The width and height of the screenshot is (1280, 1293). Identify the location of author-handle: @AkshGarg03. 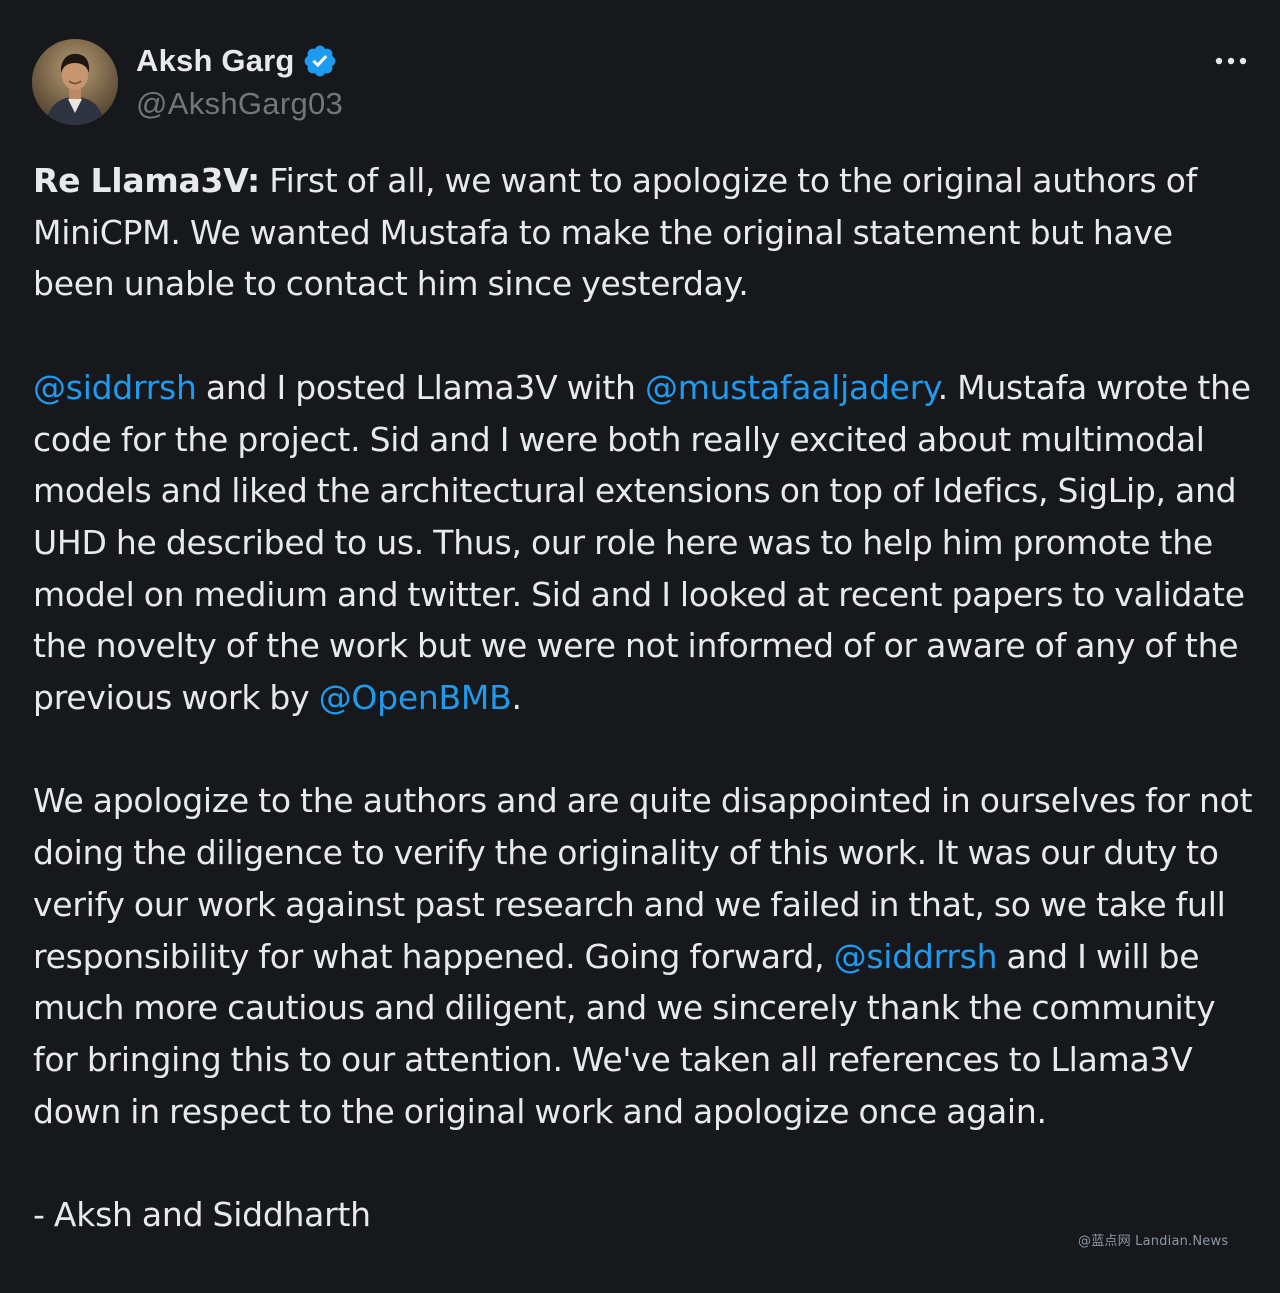
(239, 104).